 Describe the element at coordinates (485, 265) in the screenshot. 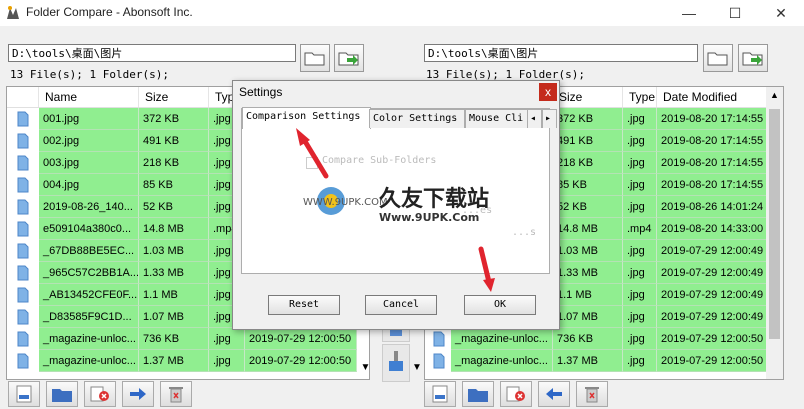

I see `arrow-to-ok-icon` at that location.